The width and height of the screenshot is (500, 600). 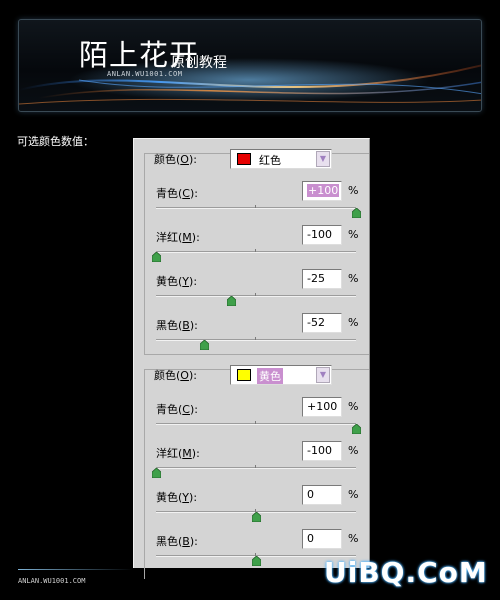 I want to click on color-select-value: 黄色, so click(x=270, y=376).